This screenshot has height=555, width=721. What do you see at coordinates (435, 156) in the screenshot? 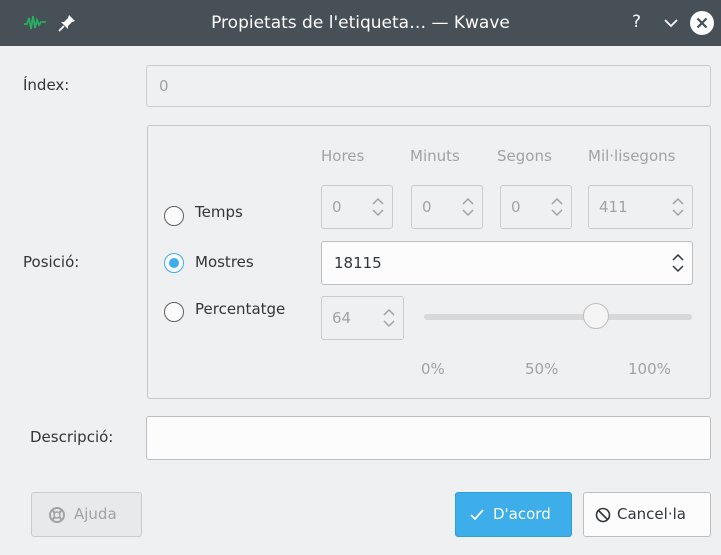
I see `minutes-header: Minuts` at bounding box center [435, 156].